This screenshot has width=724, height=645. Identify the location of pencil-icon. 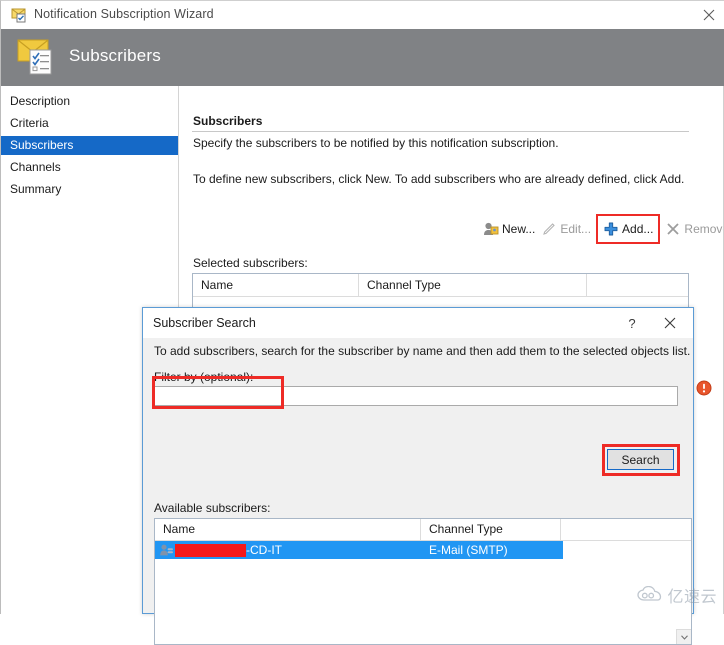
(549, 229).